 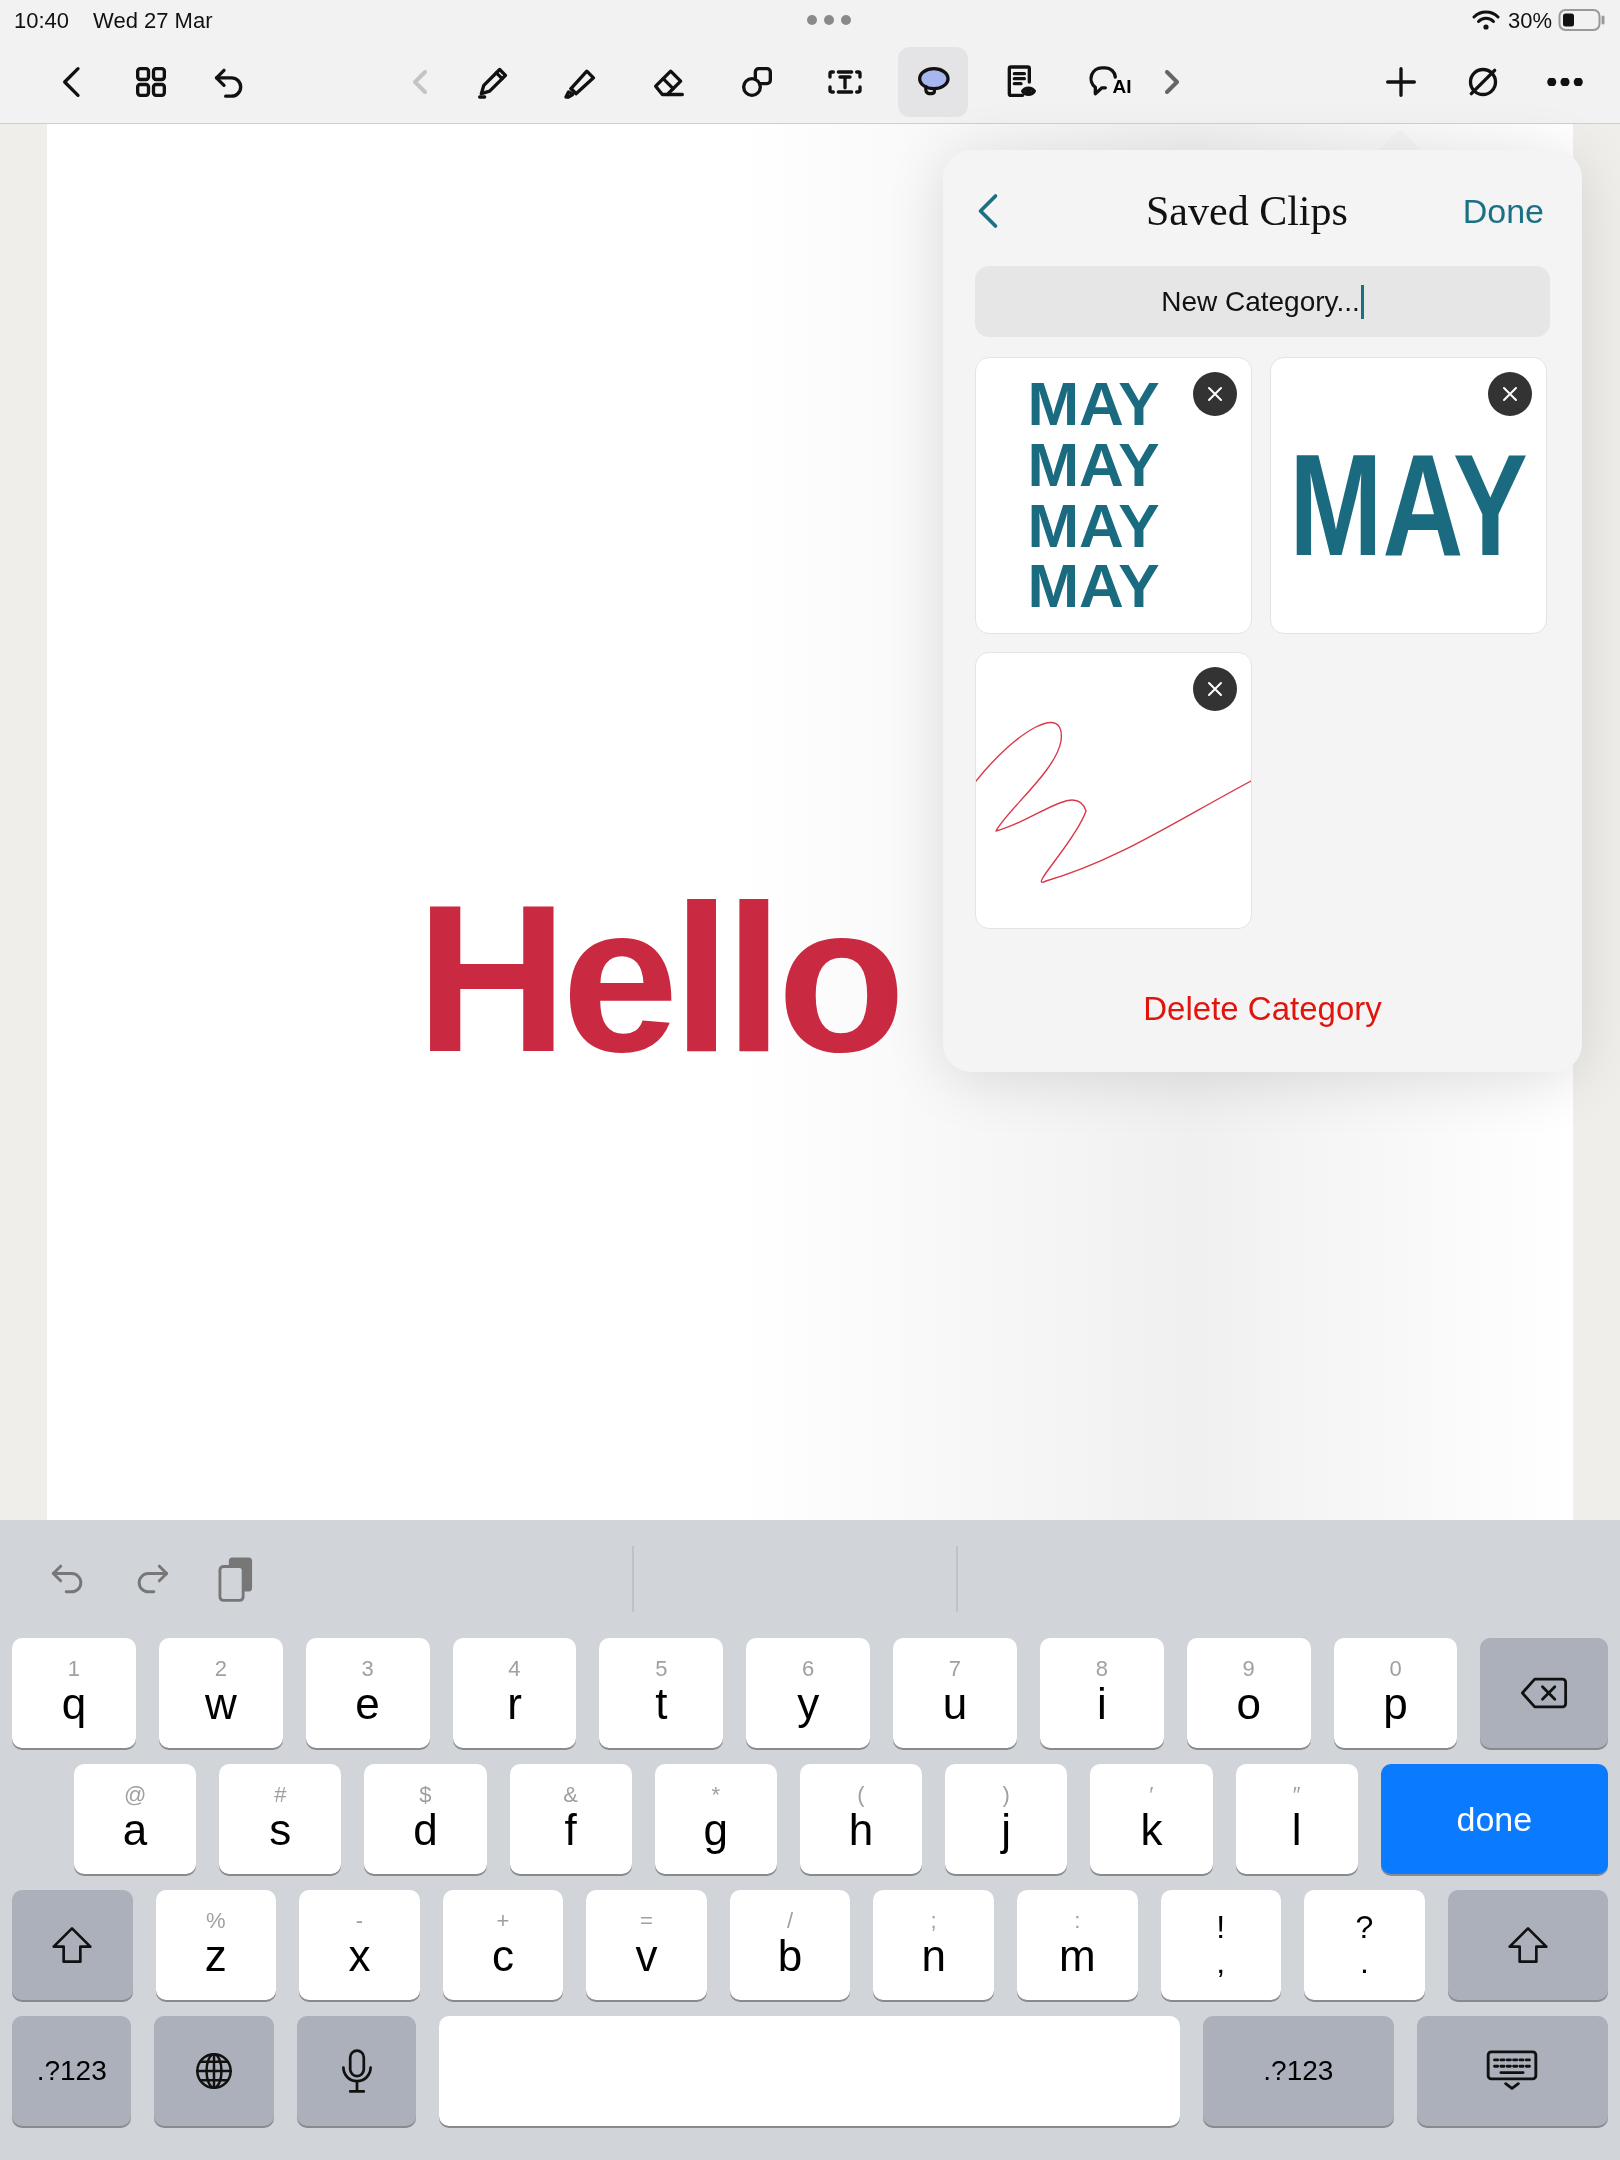 What do you see at coordinates (42, 20) in the screenshot?
I see `status-time: 10:40` at bounding box center [42, 20].